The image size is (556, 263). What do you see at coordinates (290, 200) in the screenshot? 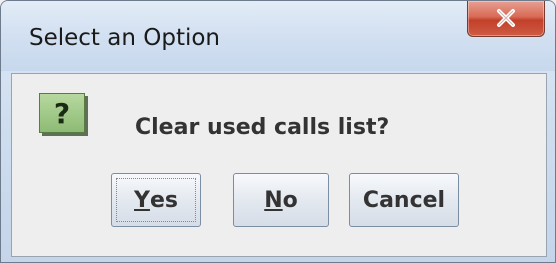
I see `no-label-rest: o` at bounding box center [290, 200].